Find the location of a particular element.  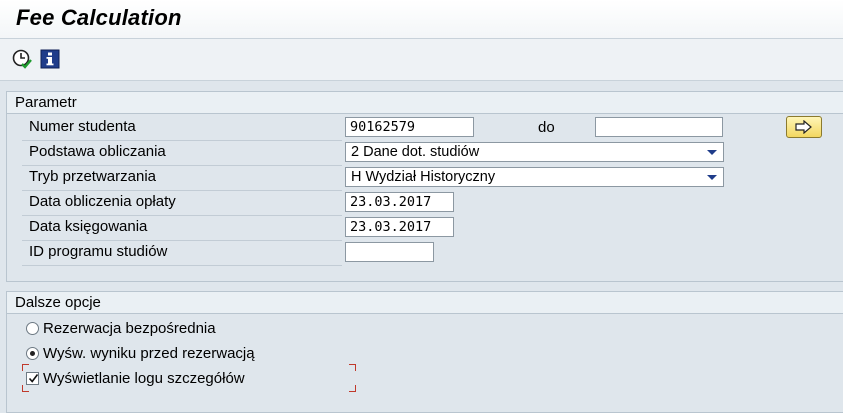

checkbox-detail-log-label: Wyświetlanie logu szczegółów is located at coordinates (144, 378).